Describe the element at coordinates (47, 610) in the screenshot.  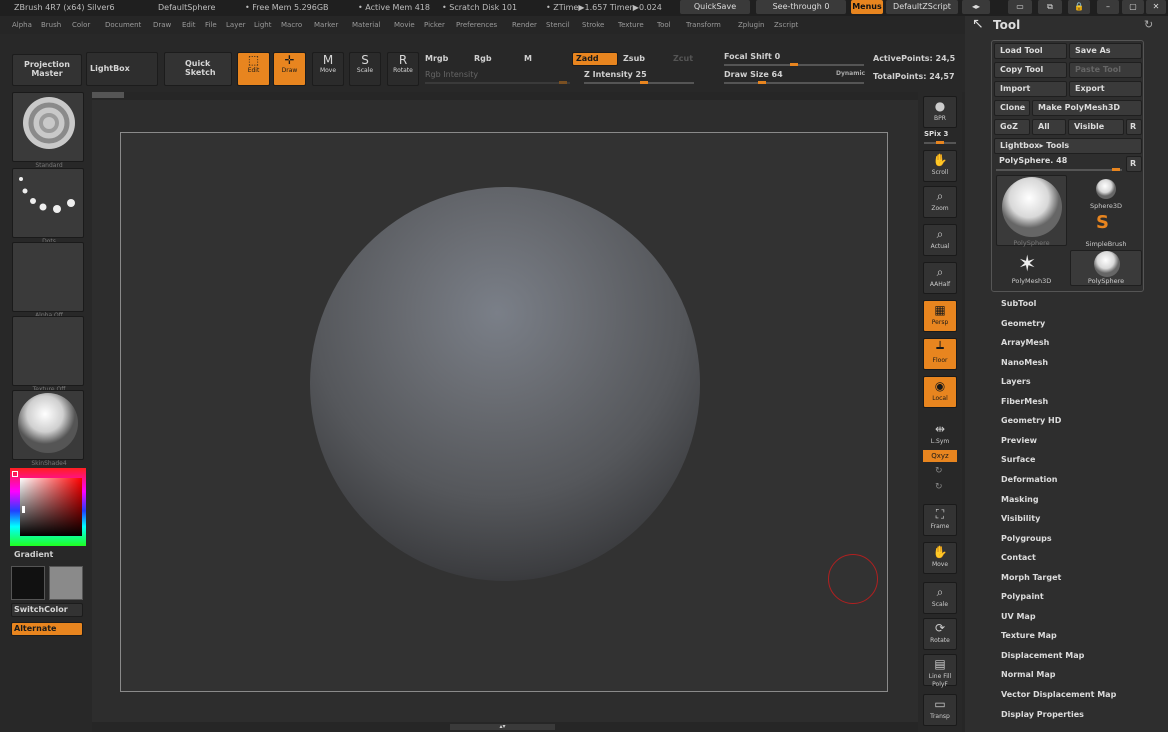
I see `switch-color-button: SwitchColor` at that location.